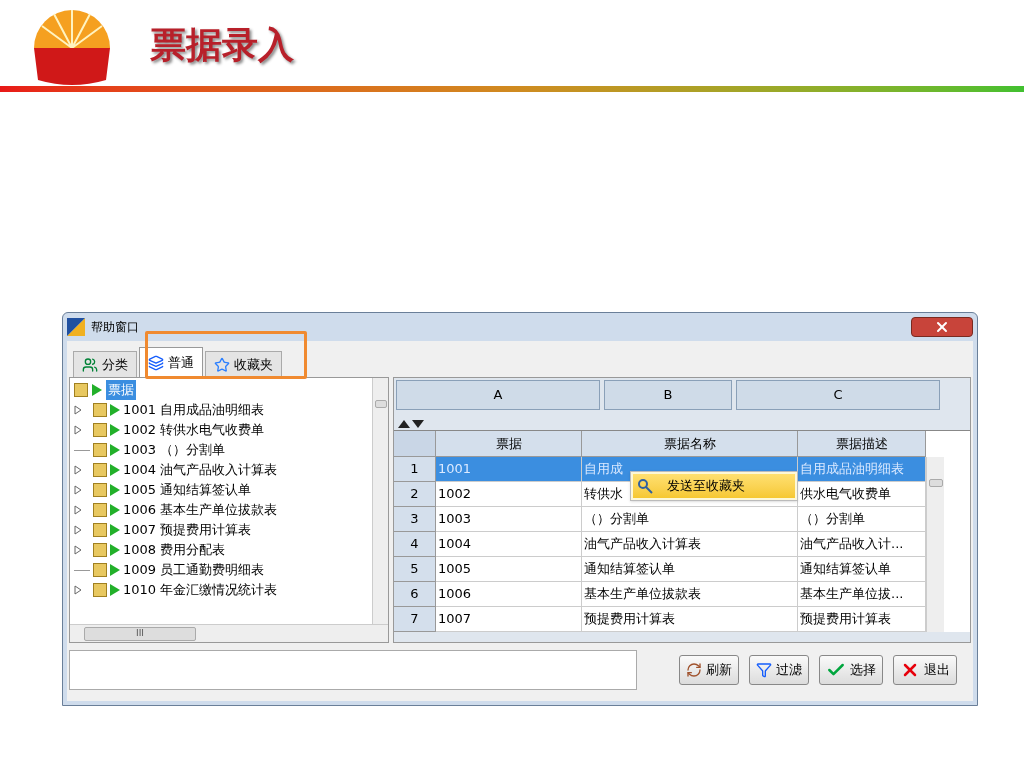 The height and width of the screenshot is (768, 1024). Describe the element at coordinates (415, 569) in the screenshot. I see `row-number: 5` at that location.